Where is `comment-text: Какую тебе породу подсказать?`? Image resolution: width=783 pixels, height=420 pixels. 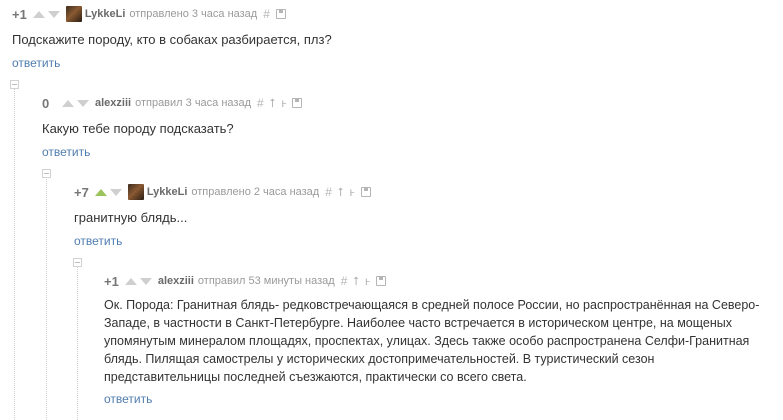
comment-text: Какую тебе породу подсказать? is located at coordinates (138, 128).